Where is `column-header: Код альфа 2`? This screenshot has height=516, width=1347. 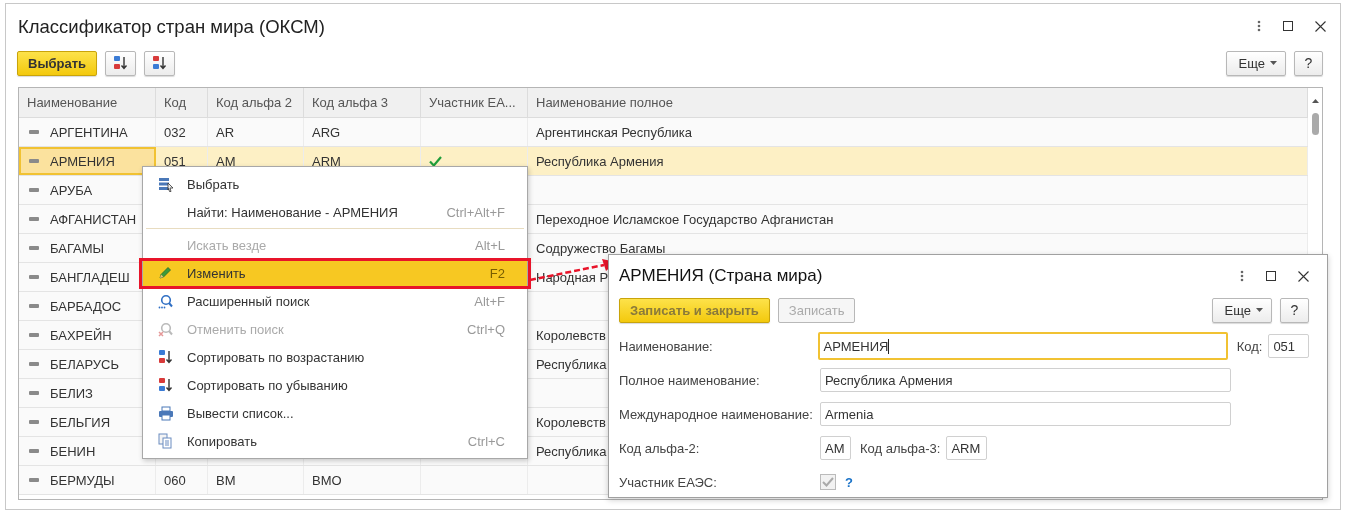
column-header: Код альфа 2 is located at coordinates (256, 102).